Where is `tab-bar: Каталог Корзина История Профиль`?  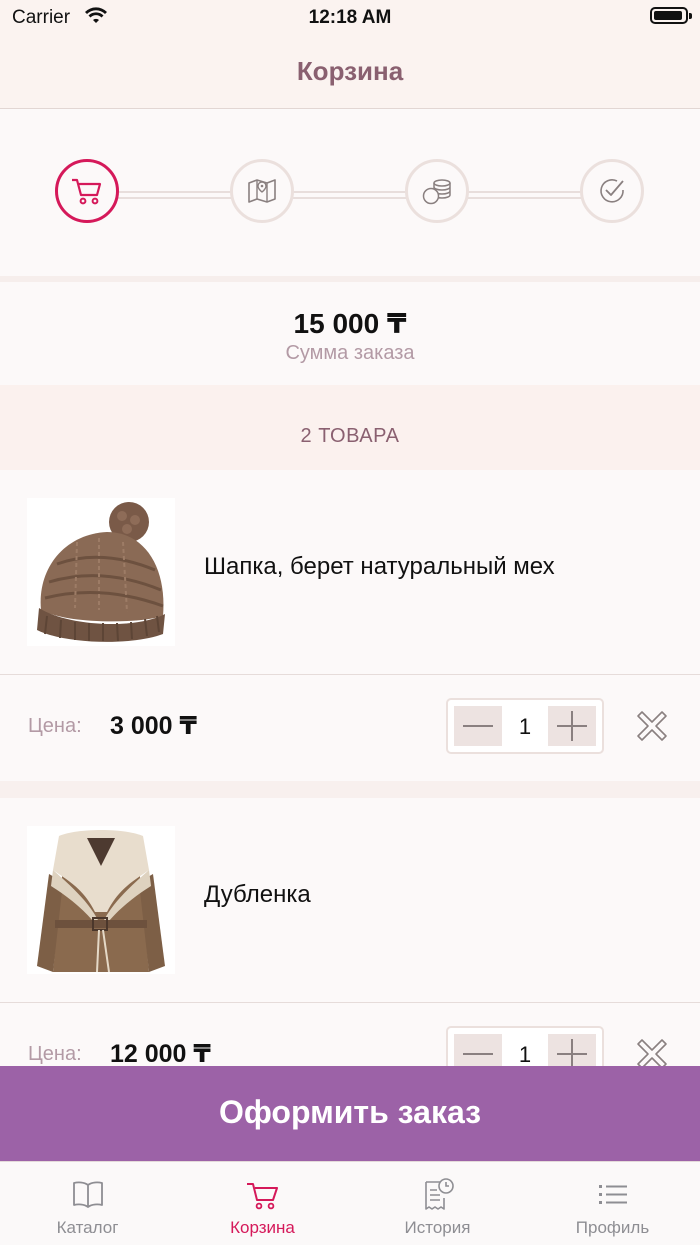 tab-bar: Каталог Корзина История Профиль is located at coordinates (350, 1203).